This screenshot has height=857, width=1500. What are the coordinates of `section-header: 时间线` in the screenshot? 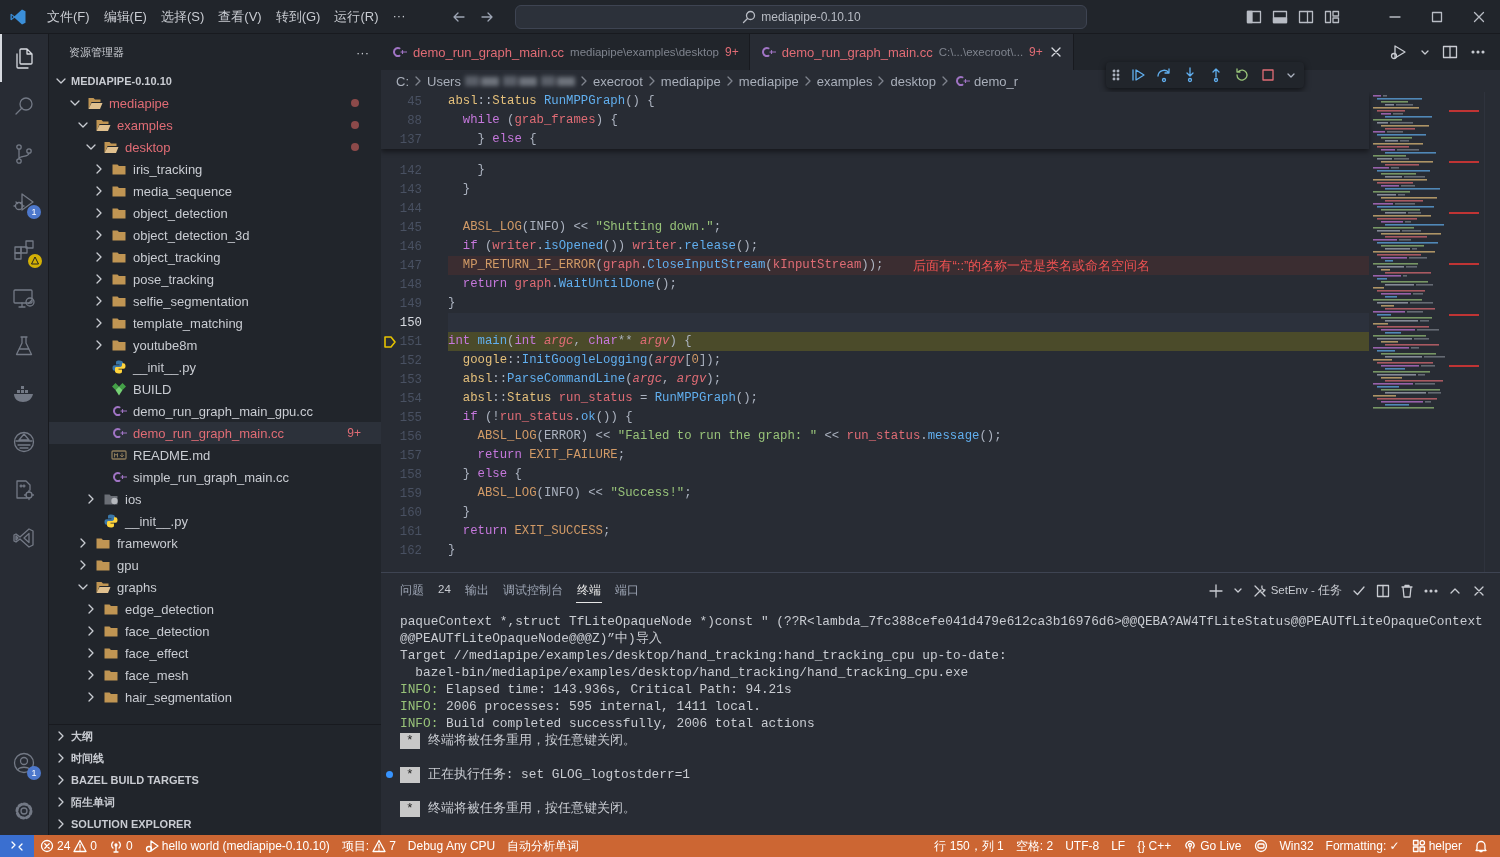 It's located at (215, 758).